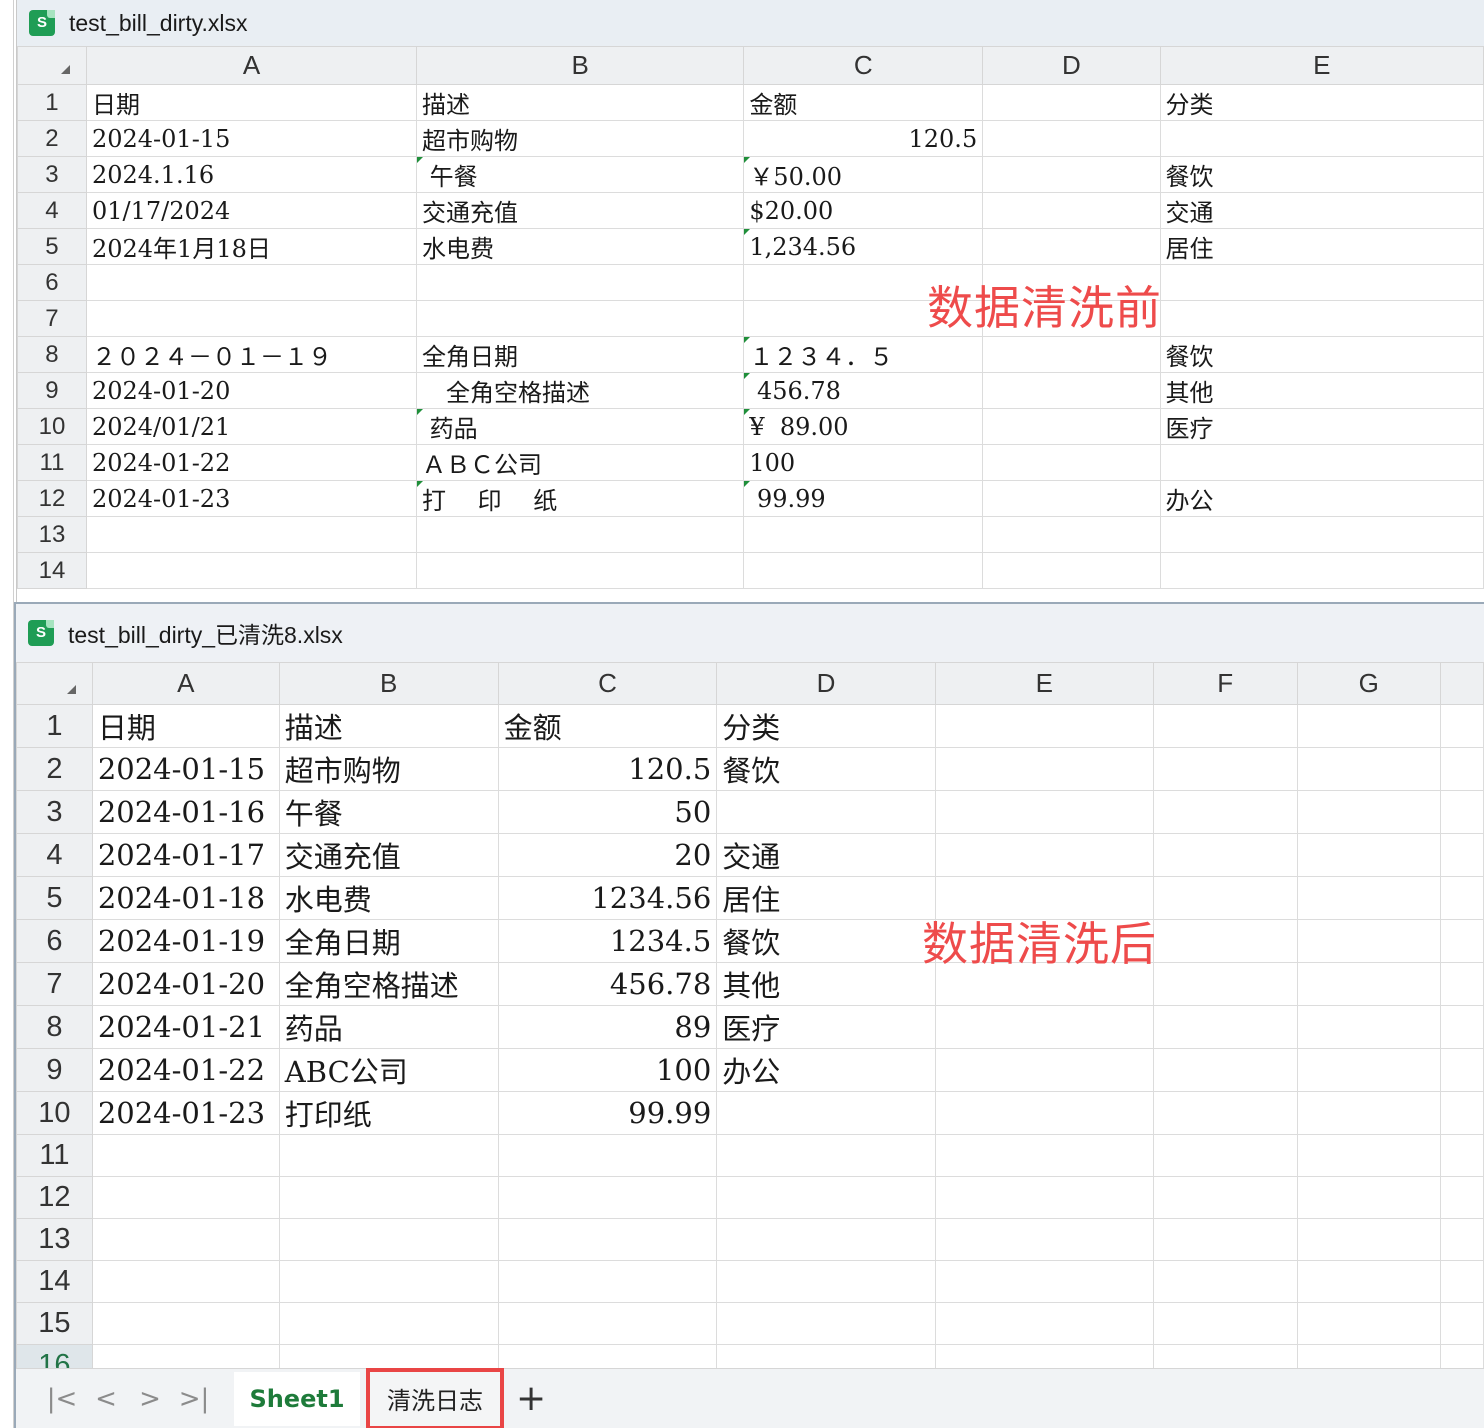 This screenshot has height=1428, width=1484. I want to click on row-header: 11, so click(54, 1155).